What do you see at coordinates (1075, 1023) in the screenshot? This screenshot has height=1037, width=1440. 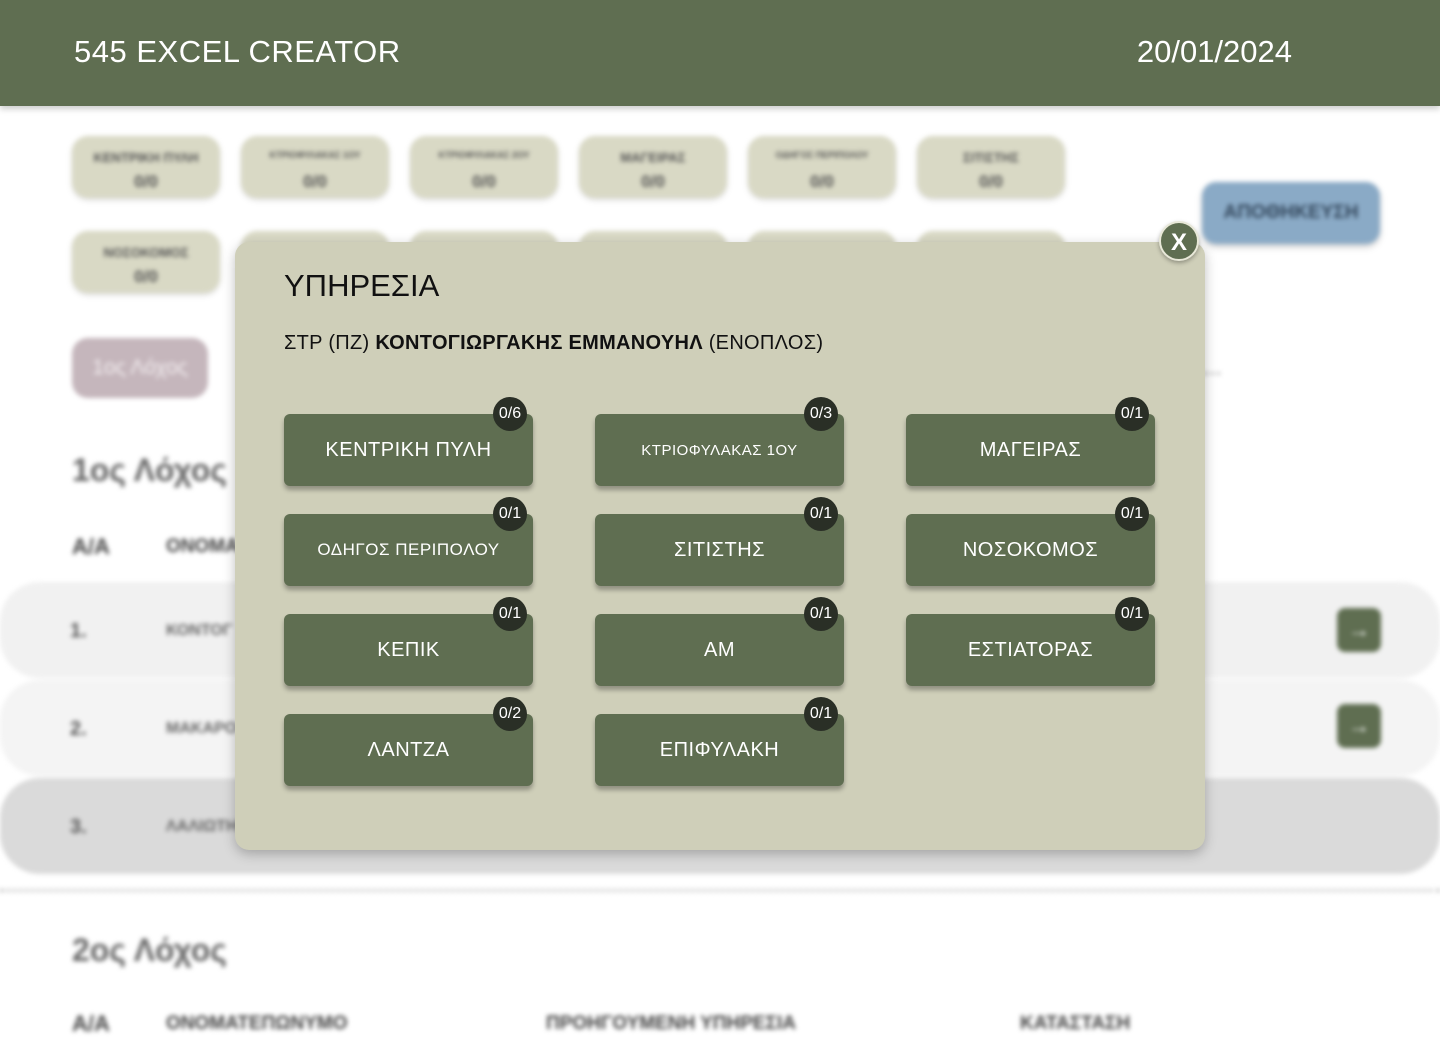 I see `column-header-status: ΚΑΤΑΣΤΑΣΗ` at bounding box center [1075, 1023].